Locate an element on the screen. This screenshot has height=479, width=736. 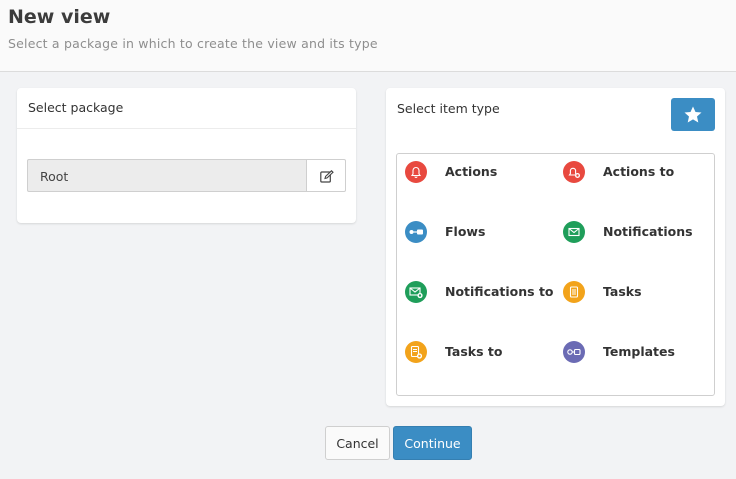
page-title: New view is located at coordinates (59, 17).